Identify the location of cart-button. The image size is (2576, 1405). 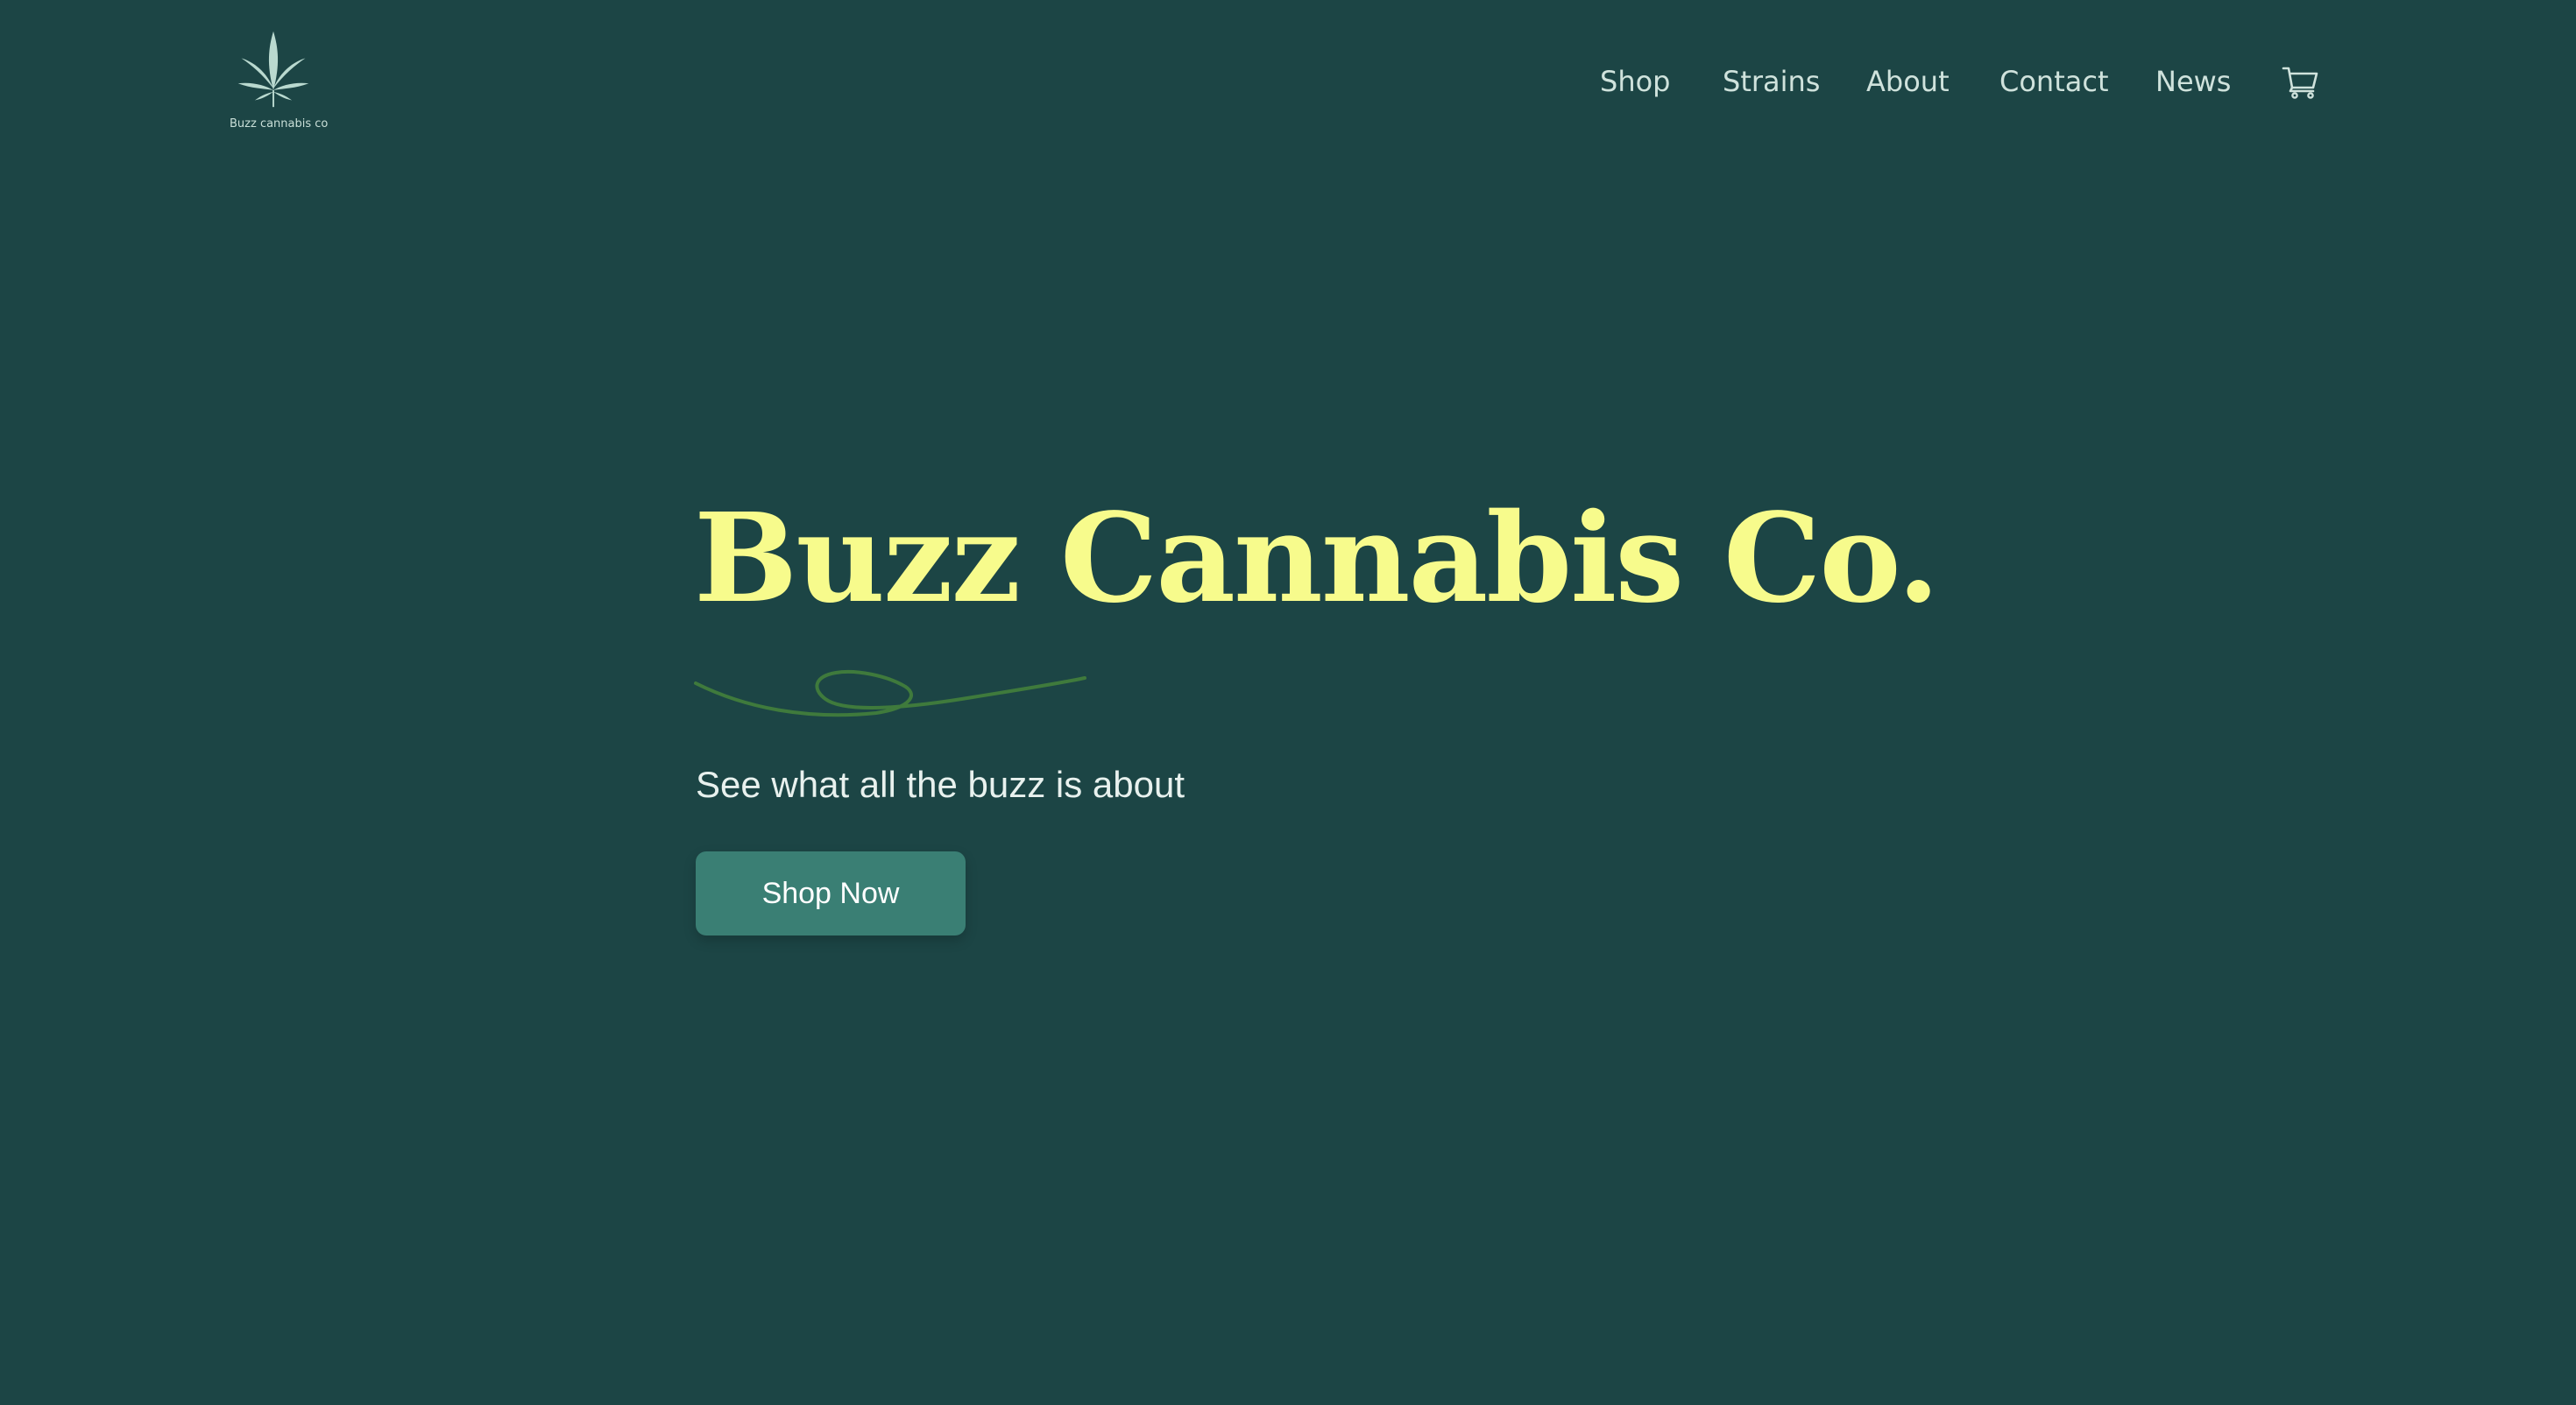
(2301, 82).